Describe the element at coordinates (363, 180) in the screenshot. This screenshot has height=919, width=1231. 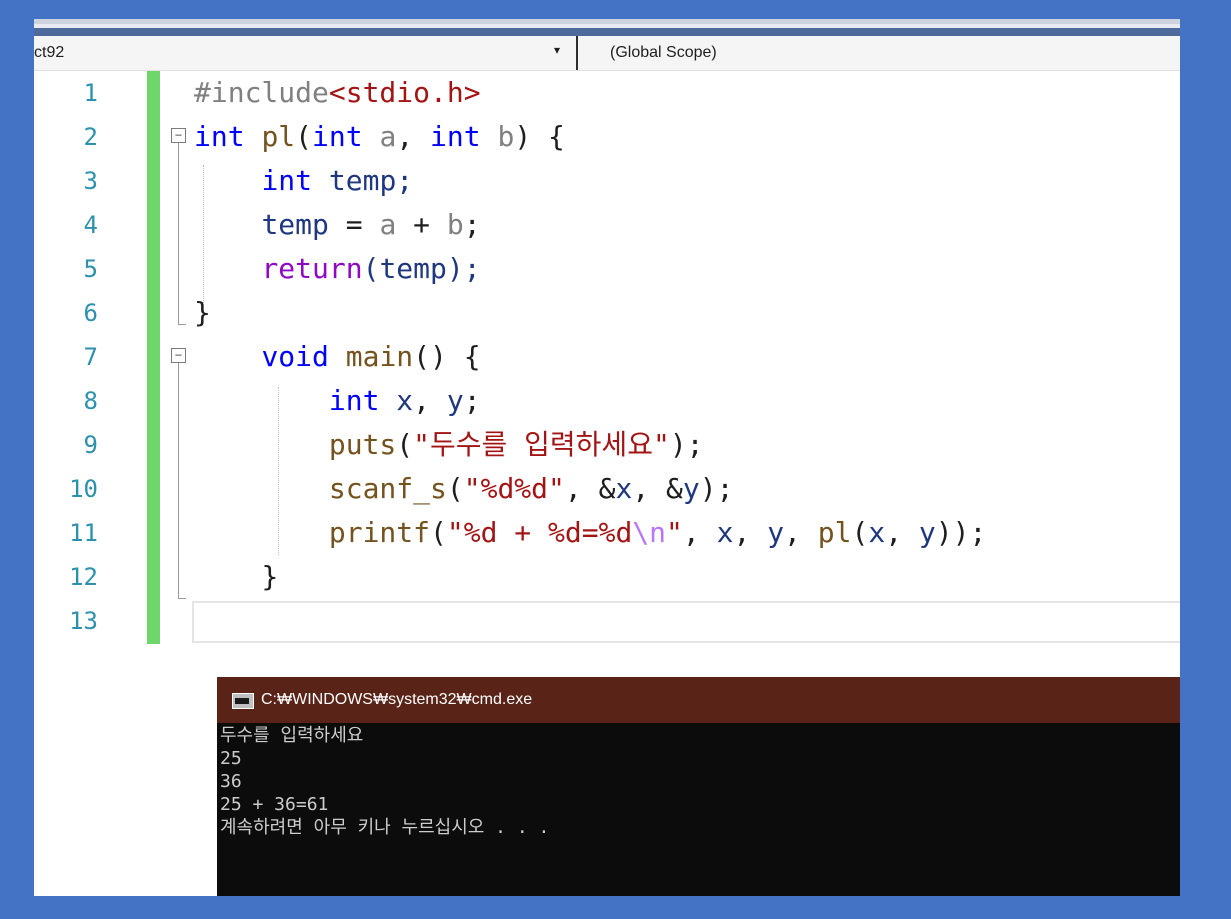
I see `variable-declaration: temp;` at that location.